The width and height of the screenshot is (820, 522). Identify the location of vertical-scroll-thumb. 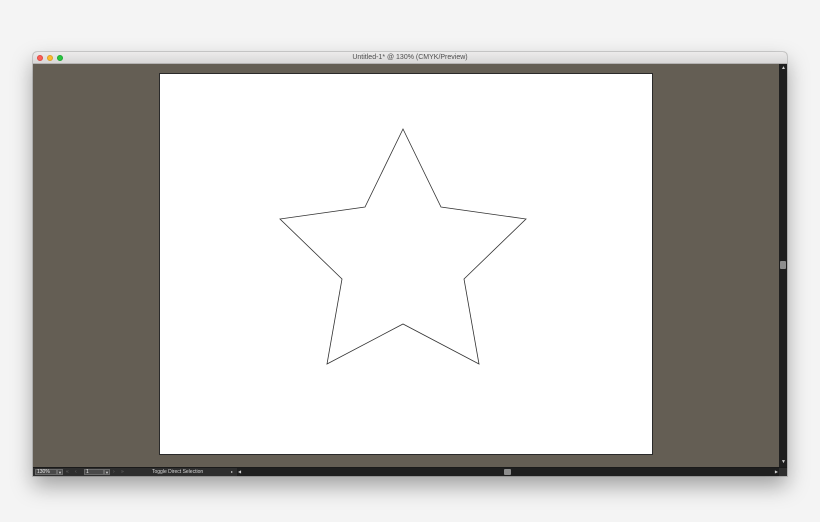
(783, 265).